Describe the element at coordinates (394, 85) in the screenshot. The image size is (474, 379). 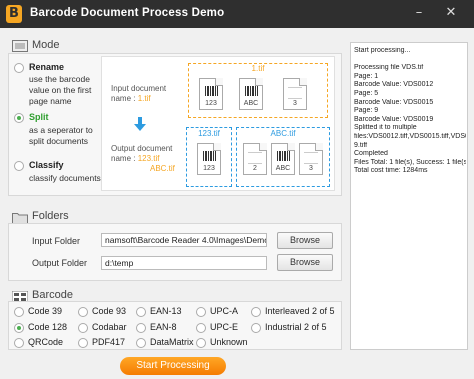
I see `log-line: Barcode Value: VDS0012` at that location.